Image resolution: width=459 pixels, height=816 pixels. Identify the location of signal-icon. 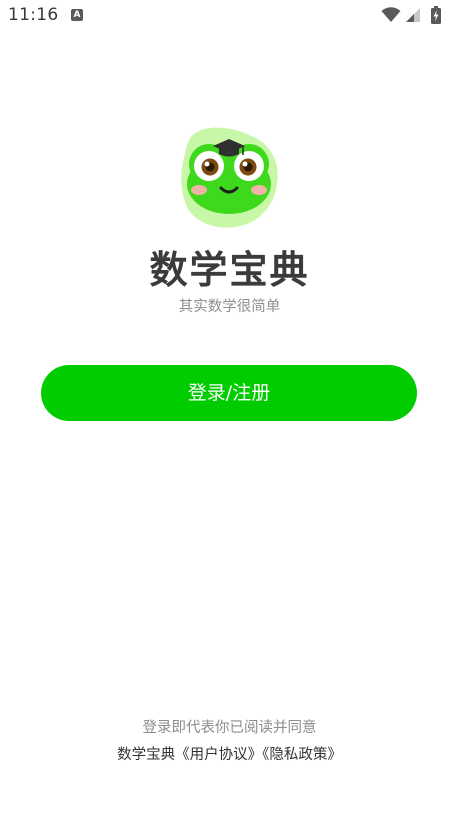
(413, 15).